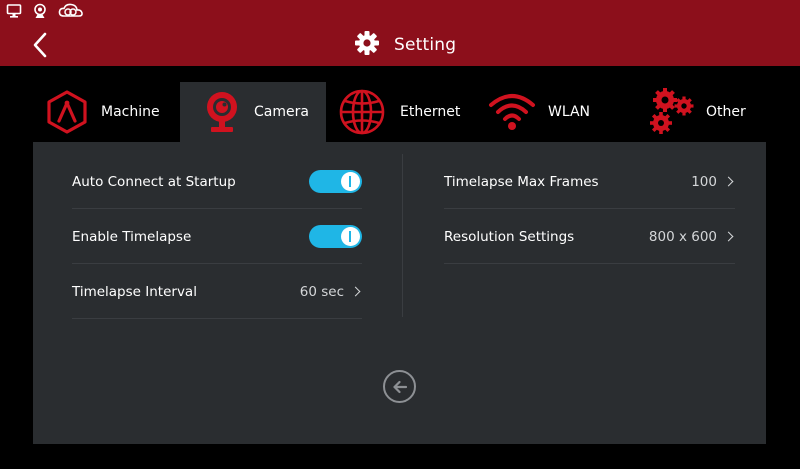 This screenshot has width=800, height=469. I want to click on status-icons, so click(47, 11).